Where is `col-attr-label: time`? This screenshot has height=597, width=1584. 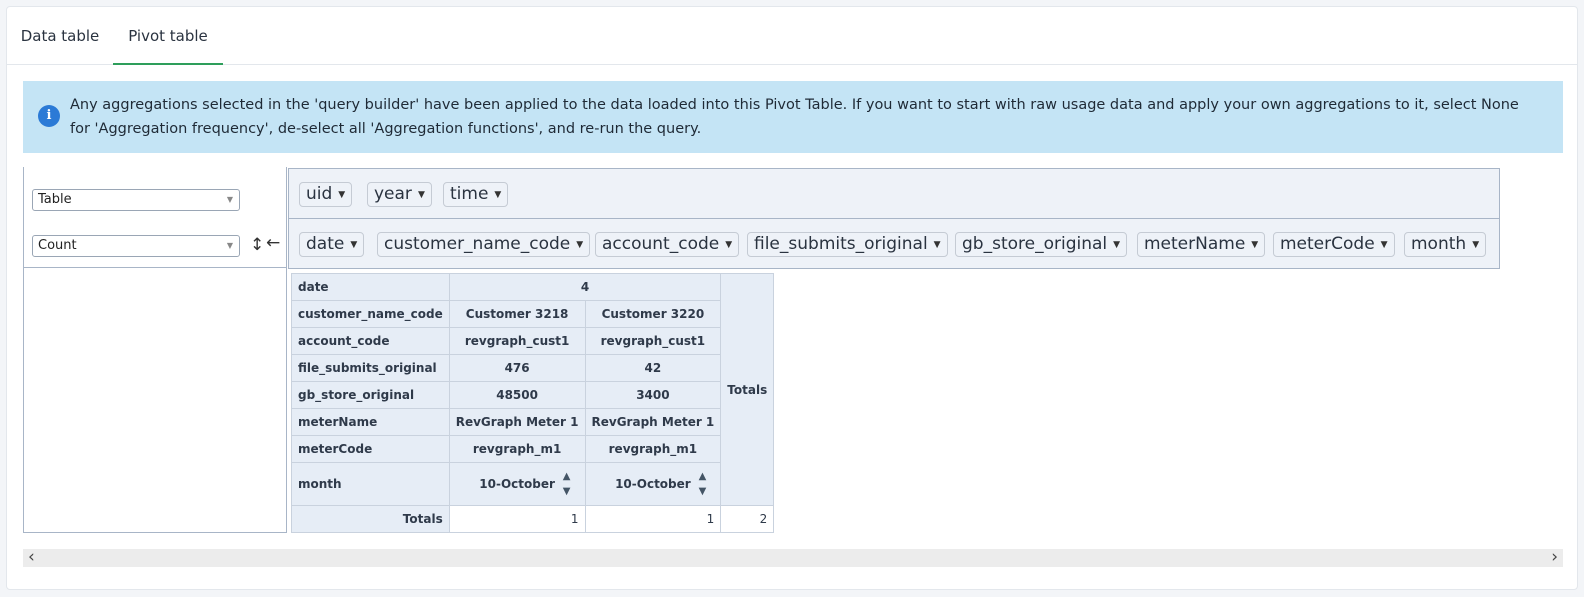 col-attr-label: time is located at coordinates (469, 194).